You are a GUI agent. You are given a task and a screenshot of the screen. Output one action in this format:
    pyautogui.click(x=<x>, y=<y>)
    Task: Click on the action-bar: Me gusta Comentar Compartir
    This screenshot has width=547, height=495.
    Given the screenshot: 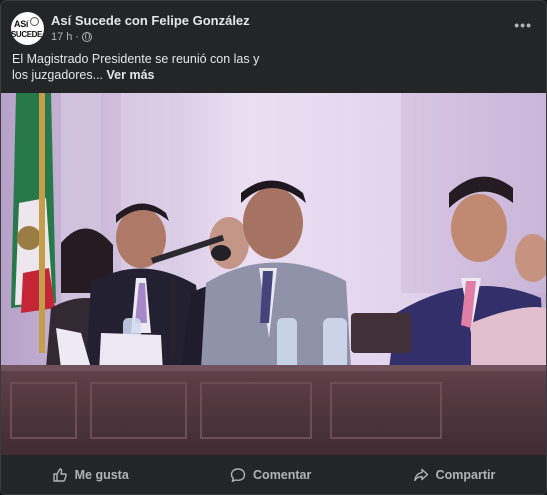 What is the action you would take?
    pyautogui.click(x=273, y=474)
    